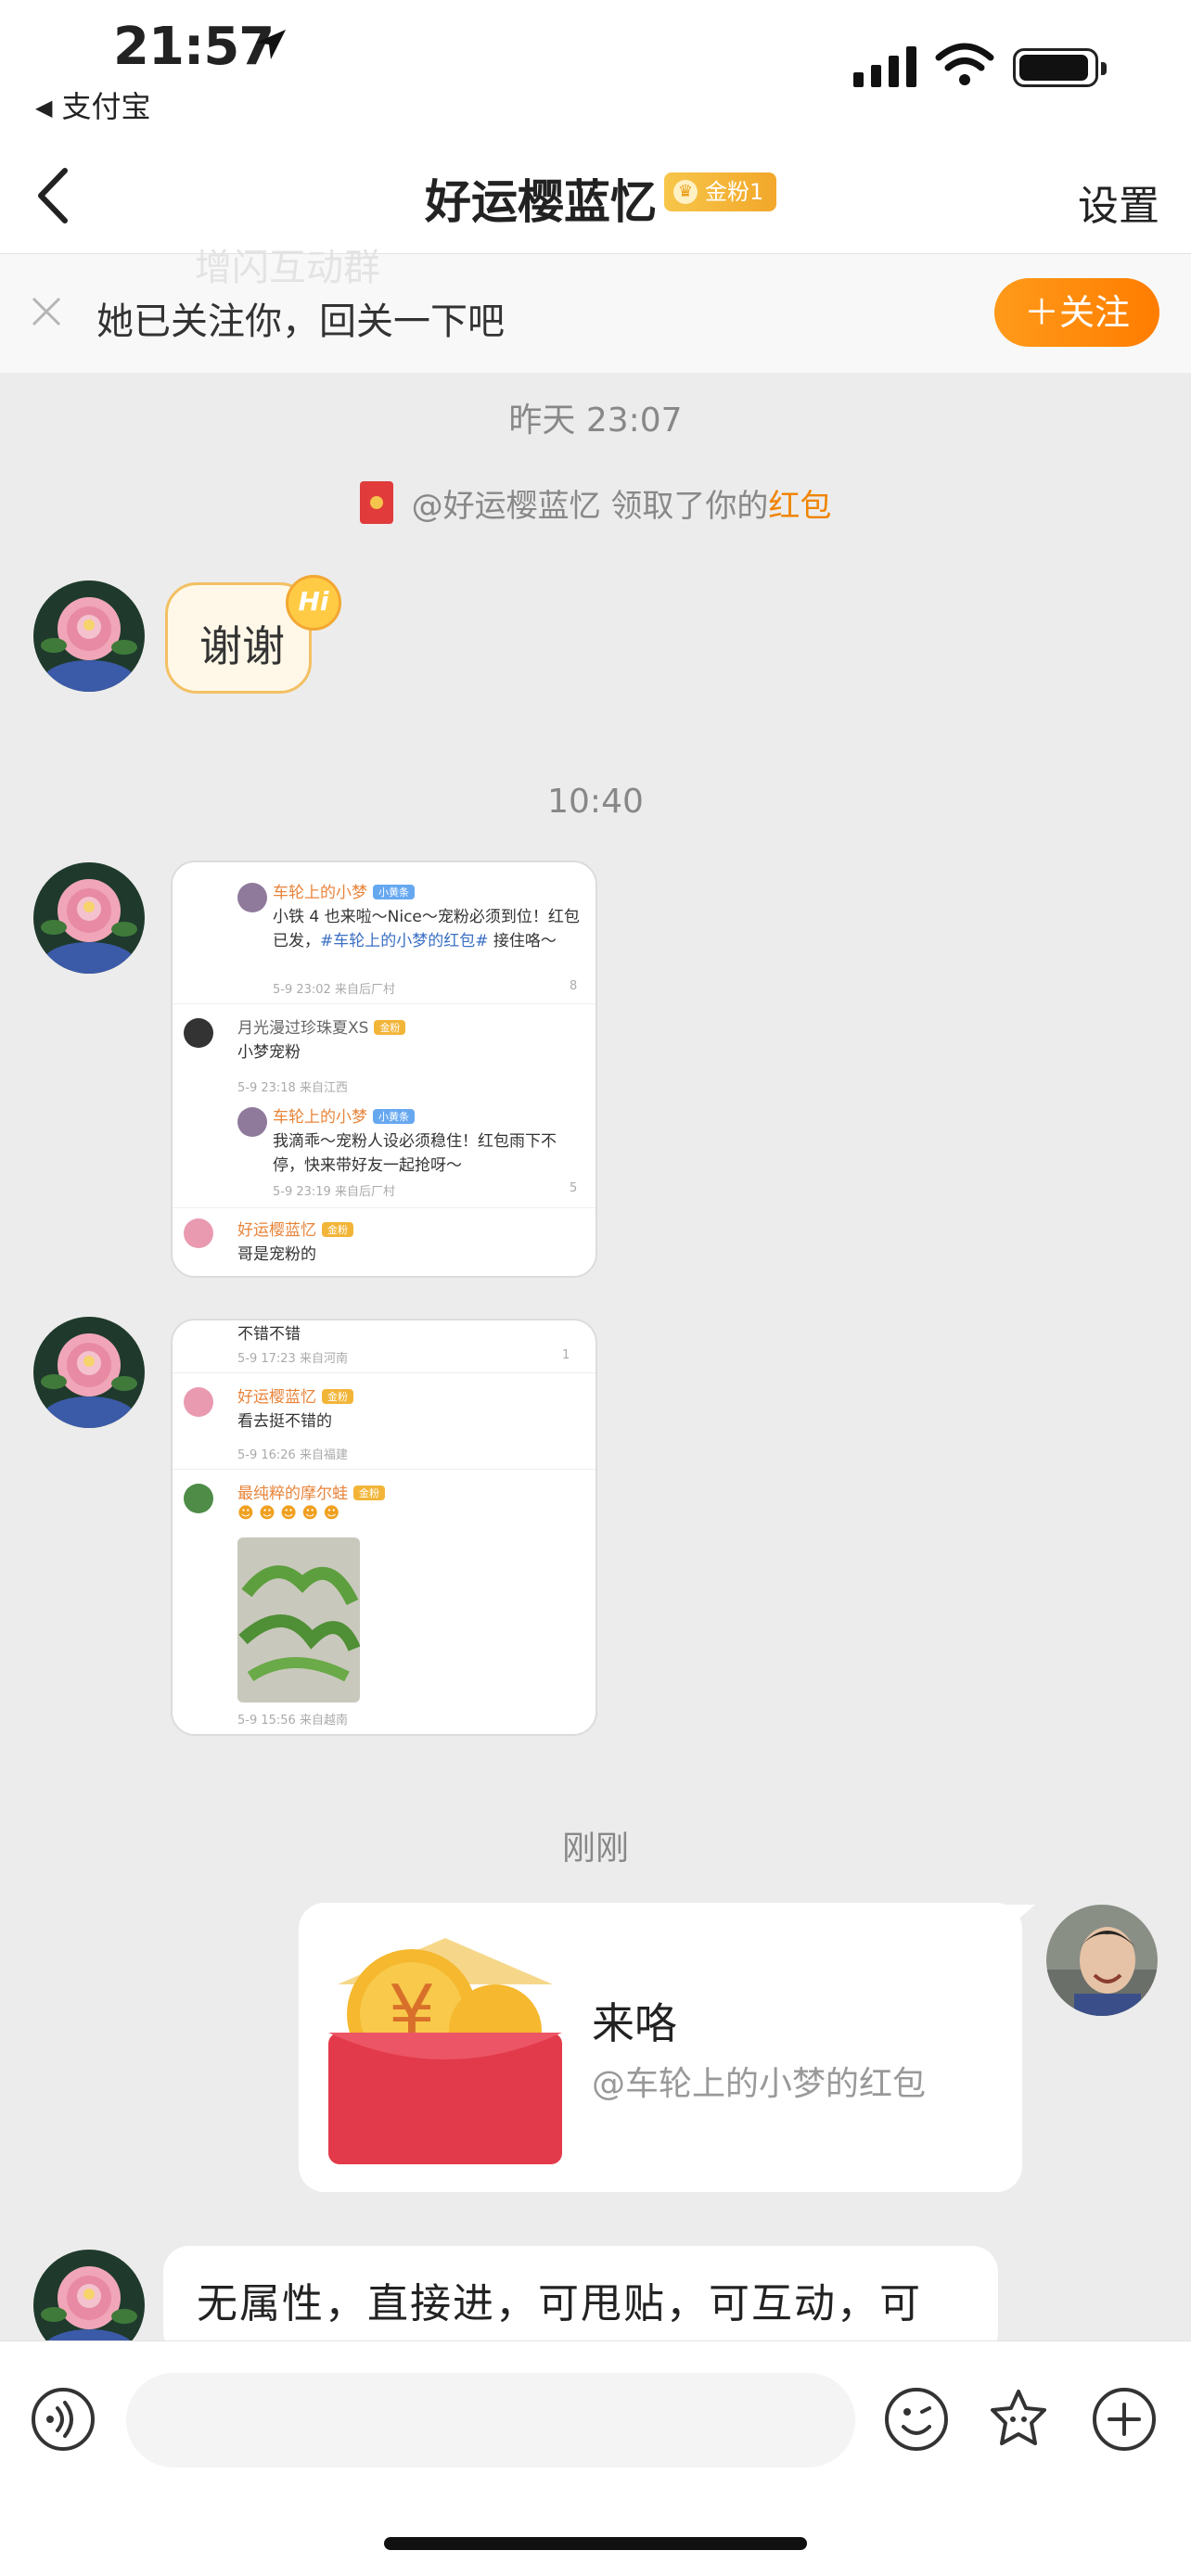 The height and width of the screenshot is (2576, 1191). I want to click on hi-sticker-icon: Hi, so click(313, 603).